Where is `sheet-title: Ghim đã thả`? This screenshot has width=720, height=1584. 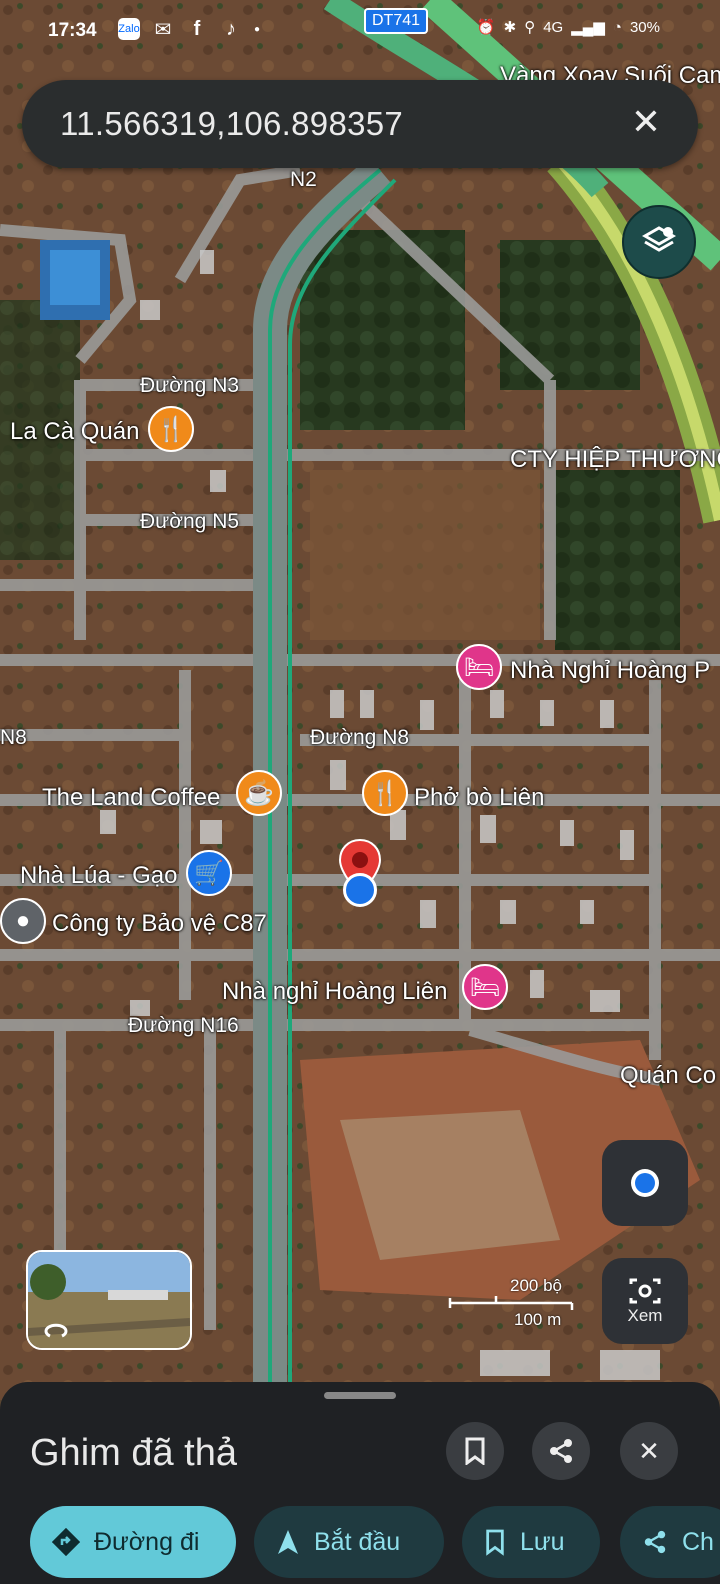
sheet-title: Ghim đã thả is located at coordinates (133, 1453).